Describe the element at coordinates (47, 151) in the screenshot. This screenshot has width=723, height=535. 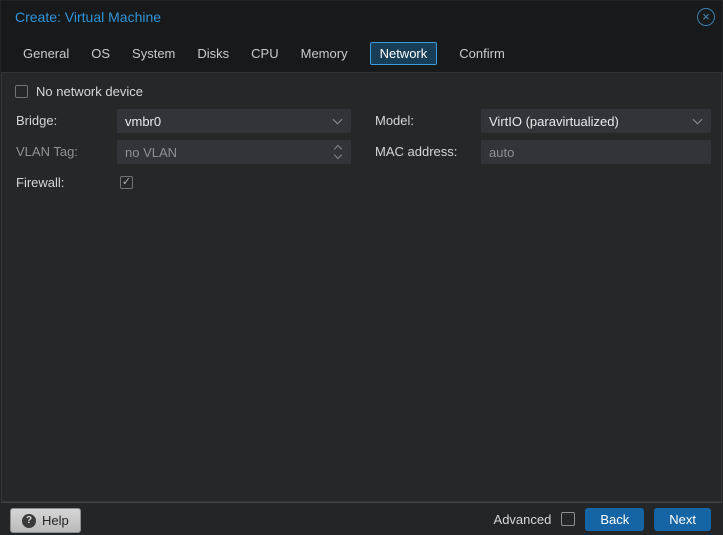
I see `vlan-tag-label: VLAN Tag:` at that location.